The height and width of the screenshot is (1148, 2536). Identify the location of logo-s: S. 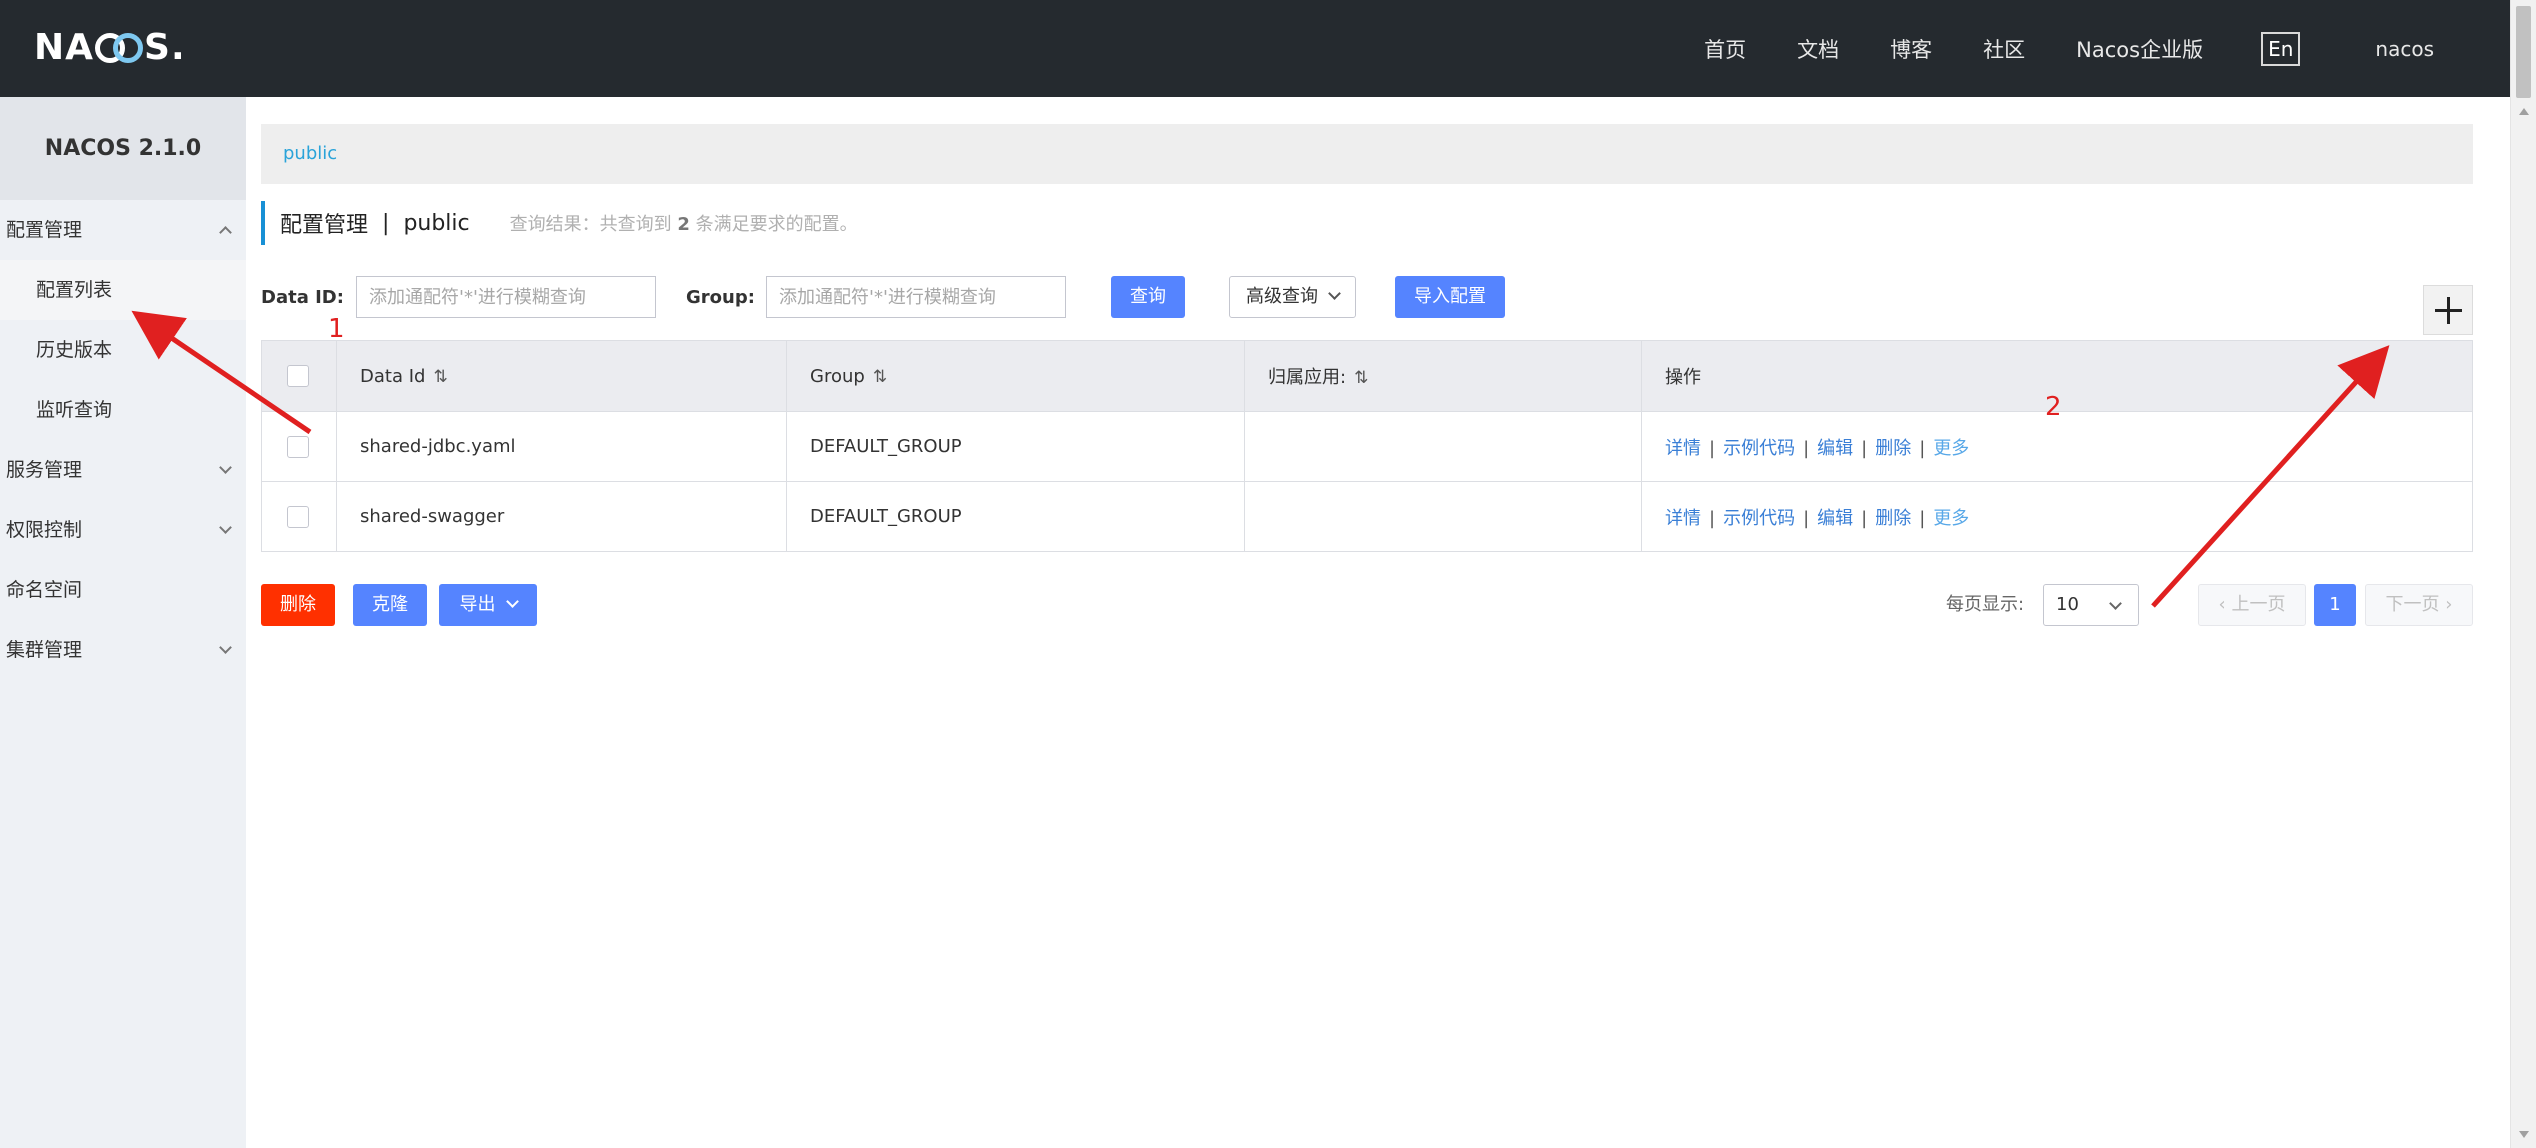
(157, 47).